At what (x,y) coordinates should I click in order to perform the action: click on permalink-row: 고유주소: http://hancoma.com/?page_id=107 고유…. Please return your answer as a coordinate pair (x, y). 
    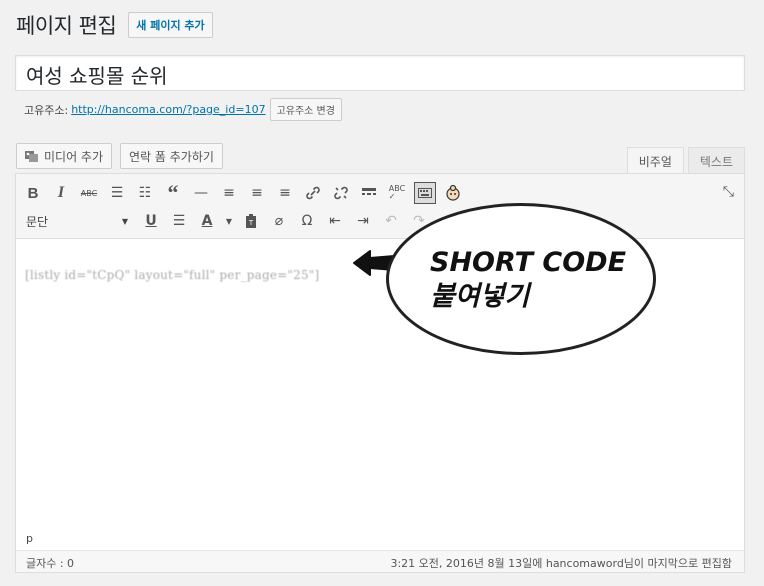
    Looking at the image, I should click on (183, 109).